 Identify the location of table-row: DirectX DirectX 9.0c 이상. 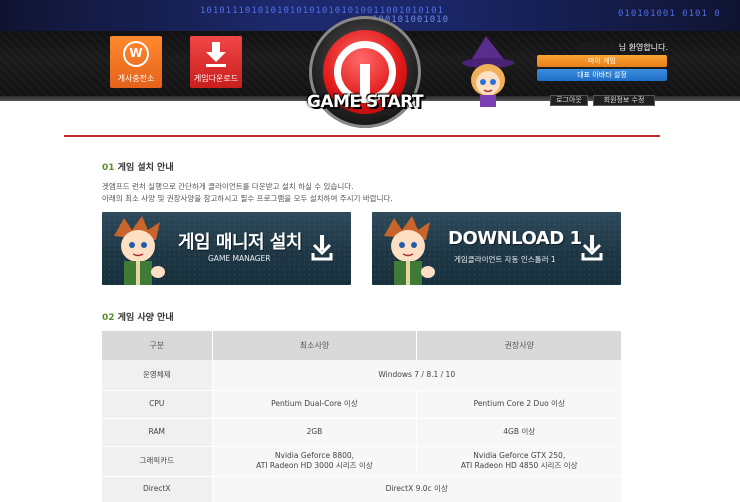
(361, 489).